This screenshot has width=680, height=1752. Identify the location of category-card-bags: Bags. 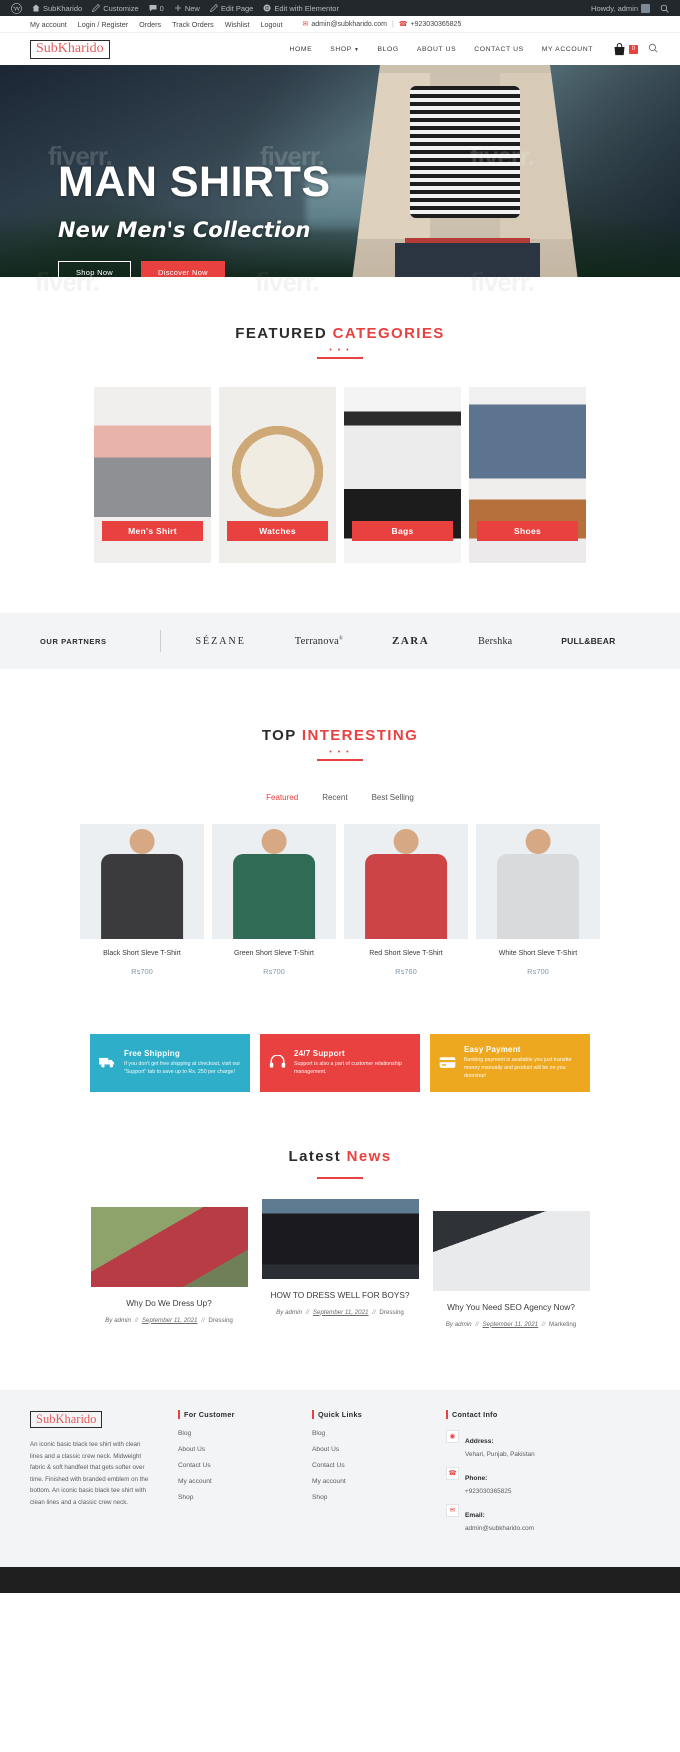
(402, 475).